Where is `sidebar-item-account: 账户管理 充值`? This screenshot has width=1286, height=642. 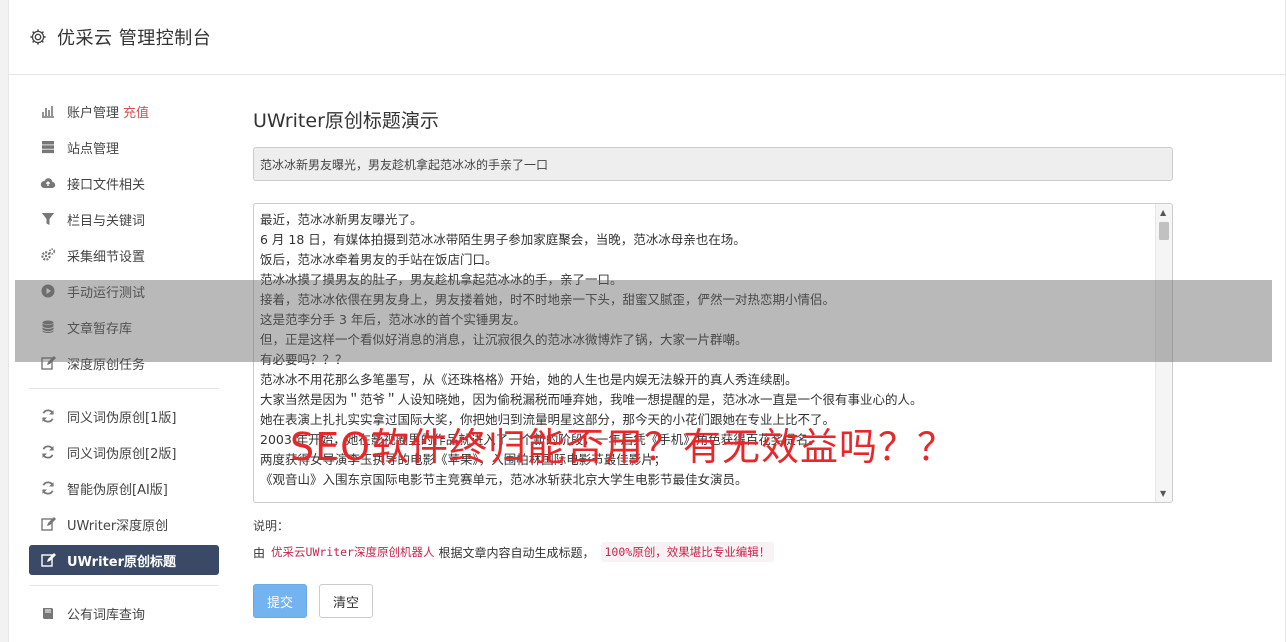 sidebar-item-account: 账户管理 充值 is located at coordinates (124, 111).